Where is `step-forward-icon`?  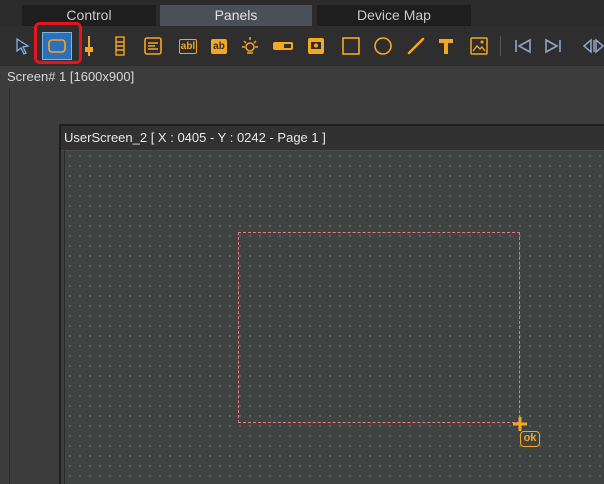
step-forward-icon is located at coordinates (553, 46).